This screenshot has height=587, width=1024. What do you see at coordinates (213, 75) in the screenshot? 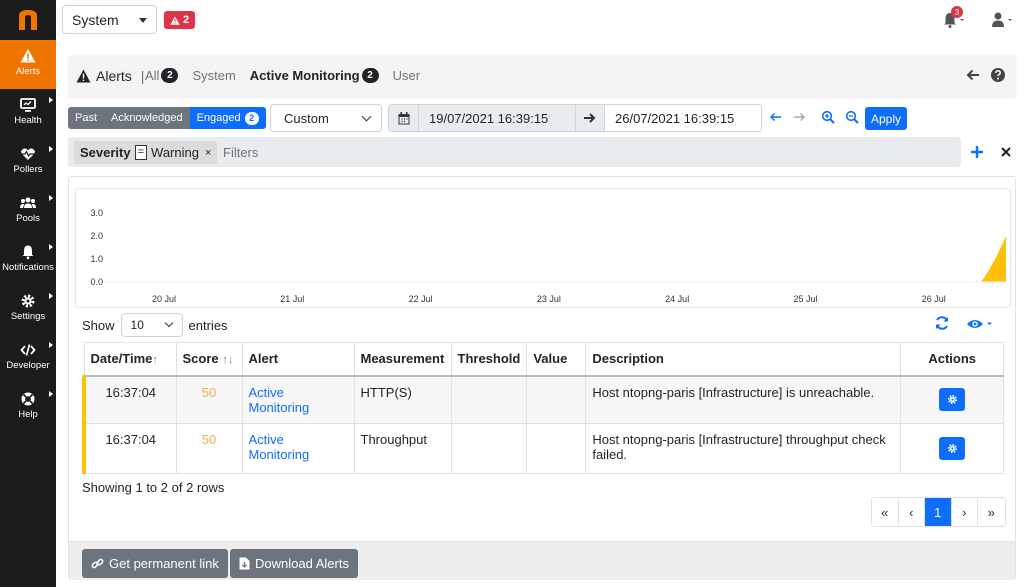
I see `tab-system: System` at bounding box center [213, 75].